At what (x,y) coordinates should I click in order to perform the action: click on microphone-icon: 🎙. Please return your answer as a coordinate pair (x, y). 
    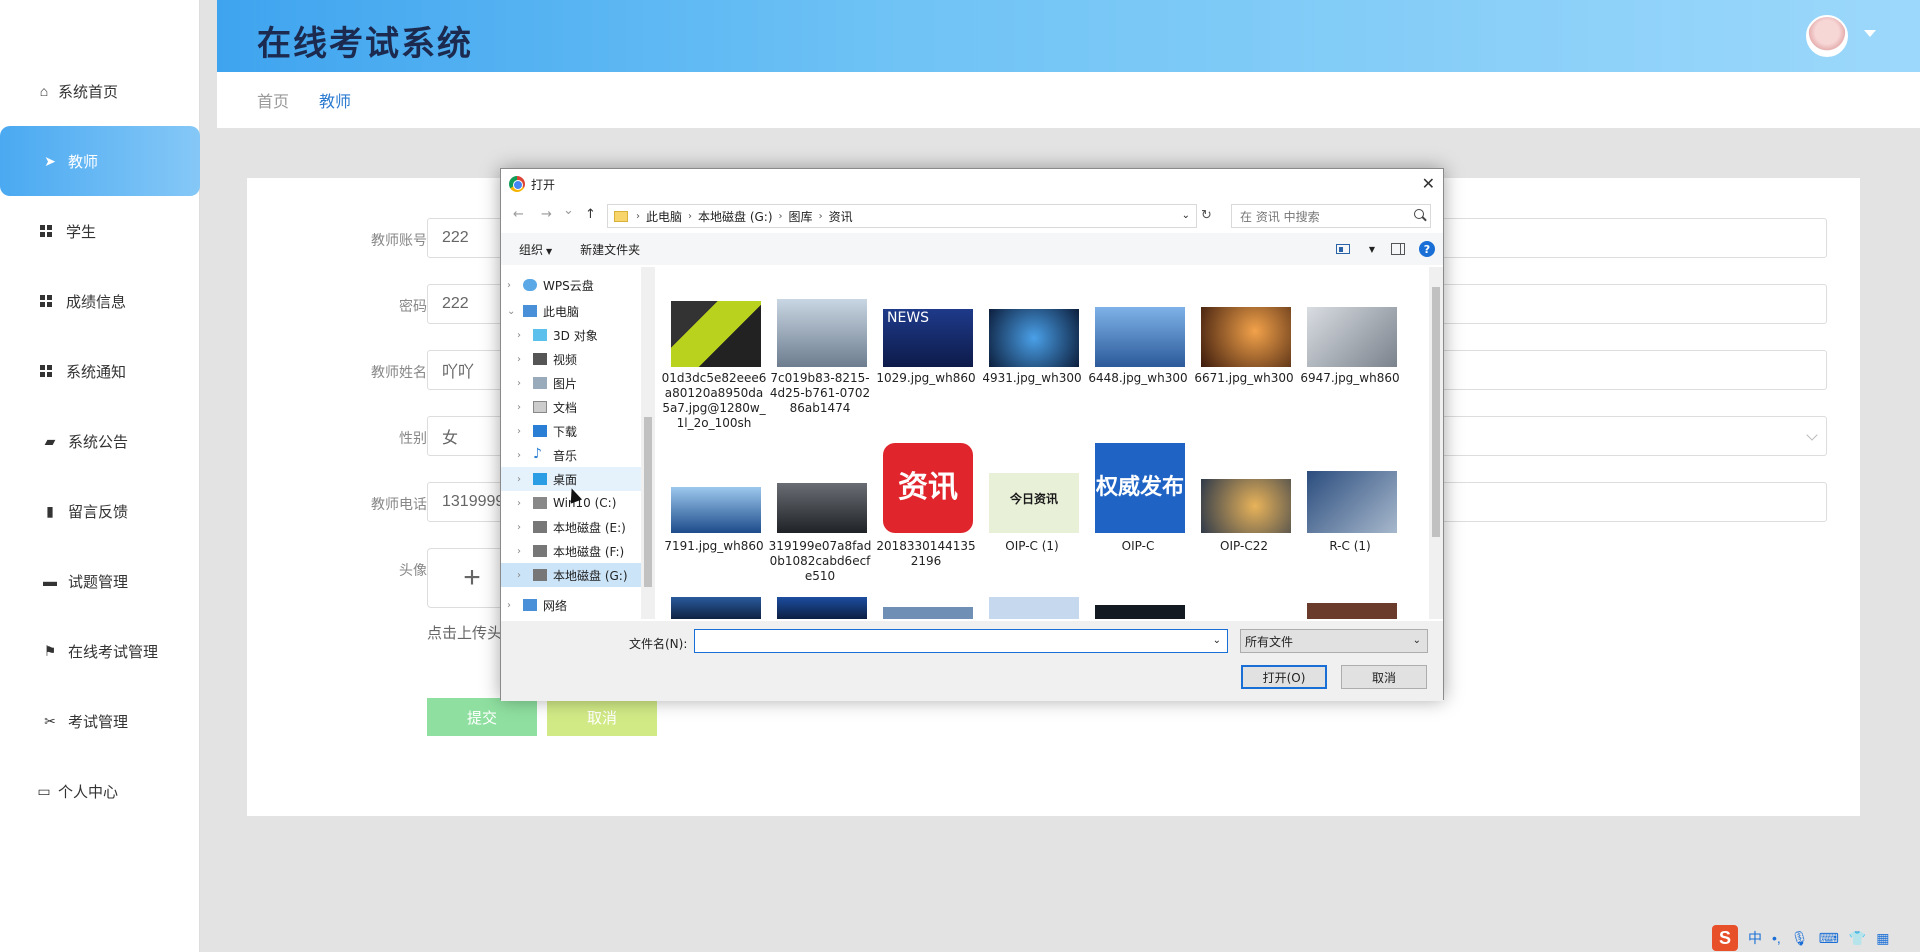
    Looking at the image, I should click on (1800, 938).